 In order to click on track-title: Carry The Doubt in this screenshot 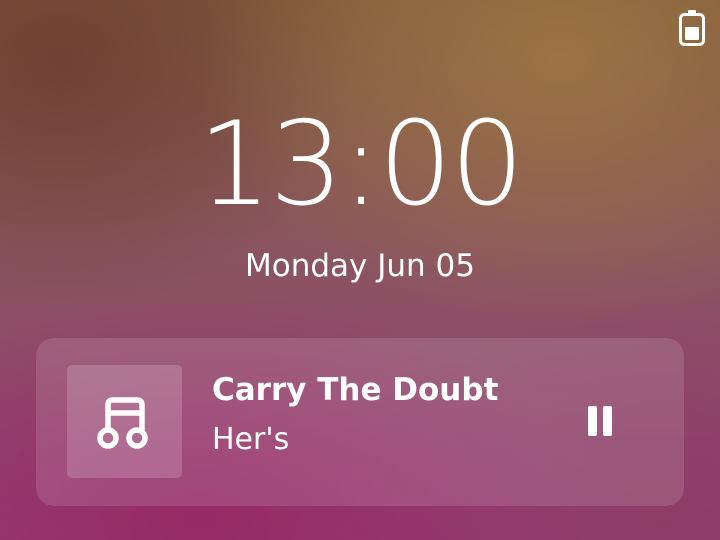, I will do `click(355, 390)`.